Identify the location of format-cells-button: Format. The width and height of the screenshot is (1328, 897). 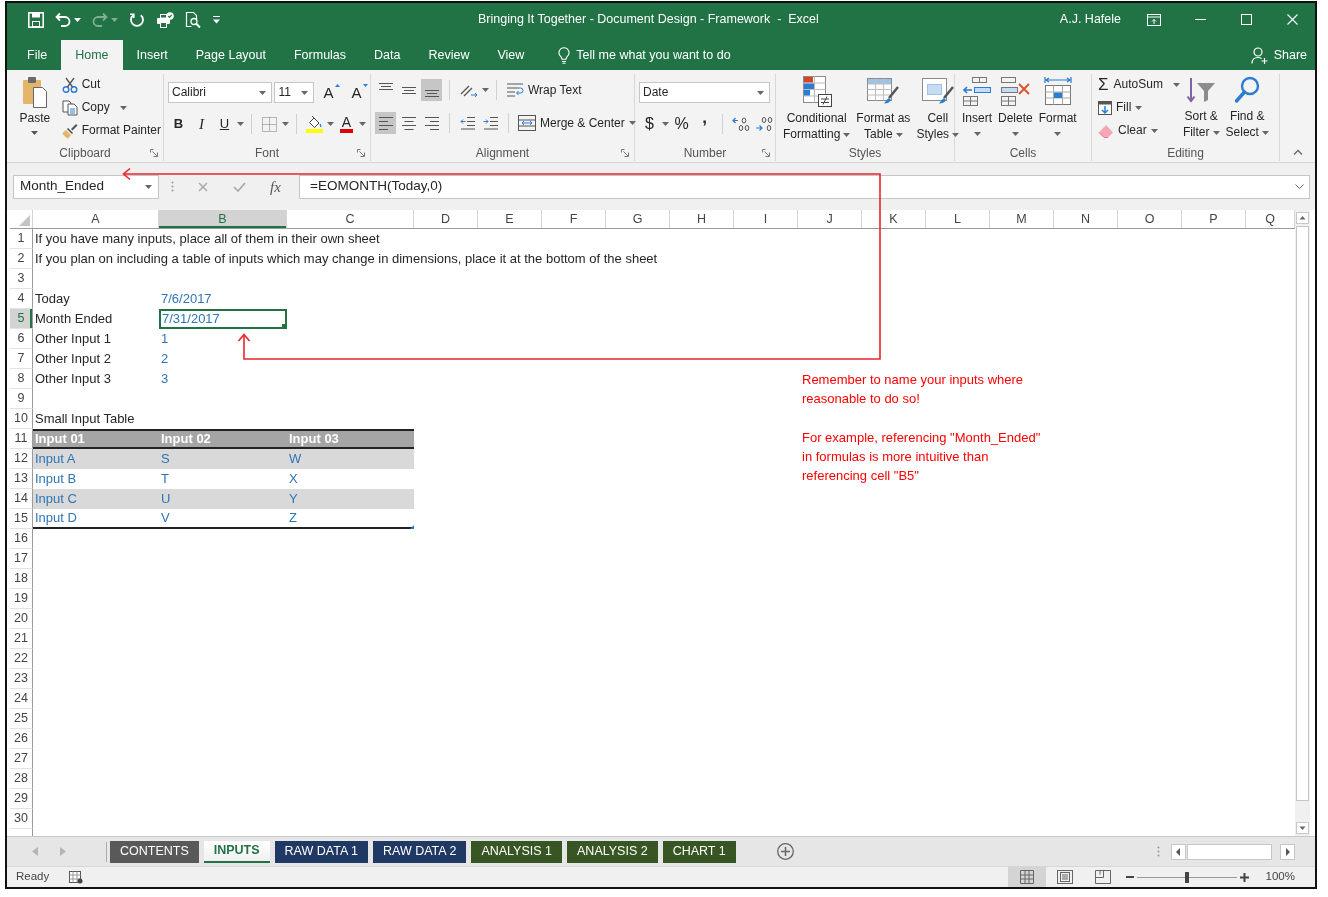
(1057, 110).